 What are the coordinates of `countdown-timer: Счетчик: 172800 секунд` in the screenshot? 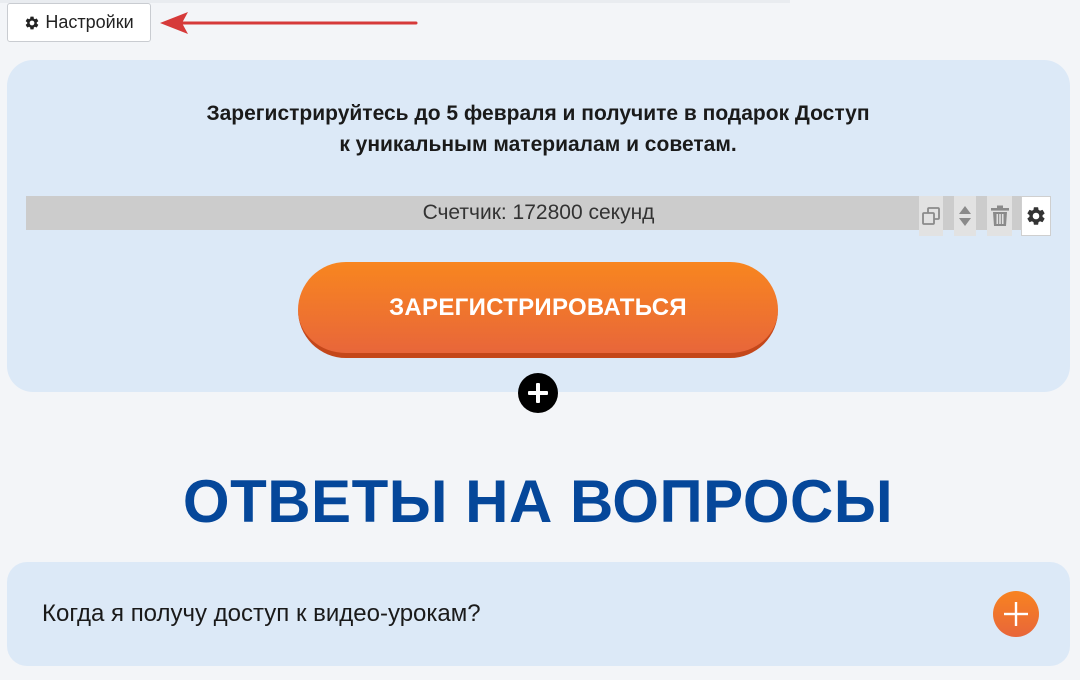 It's located at (538, 213).